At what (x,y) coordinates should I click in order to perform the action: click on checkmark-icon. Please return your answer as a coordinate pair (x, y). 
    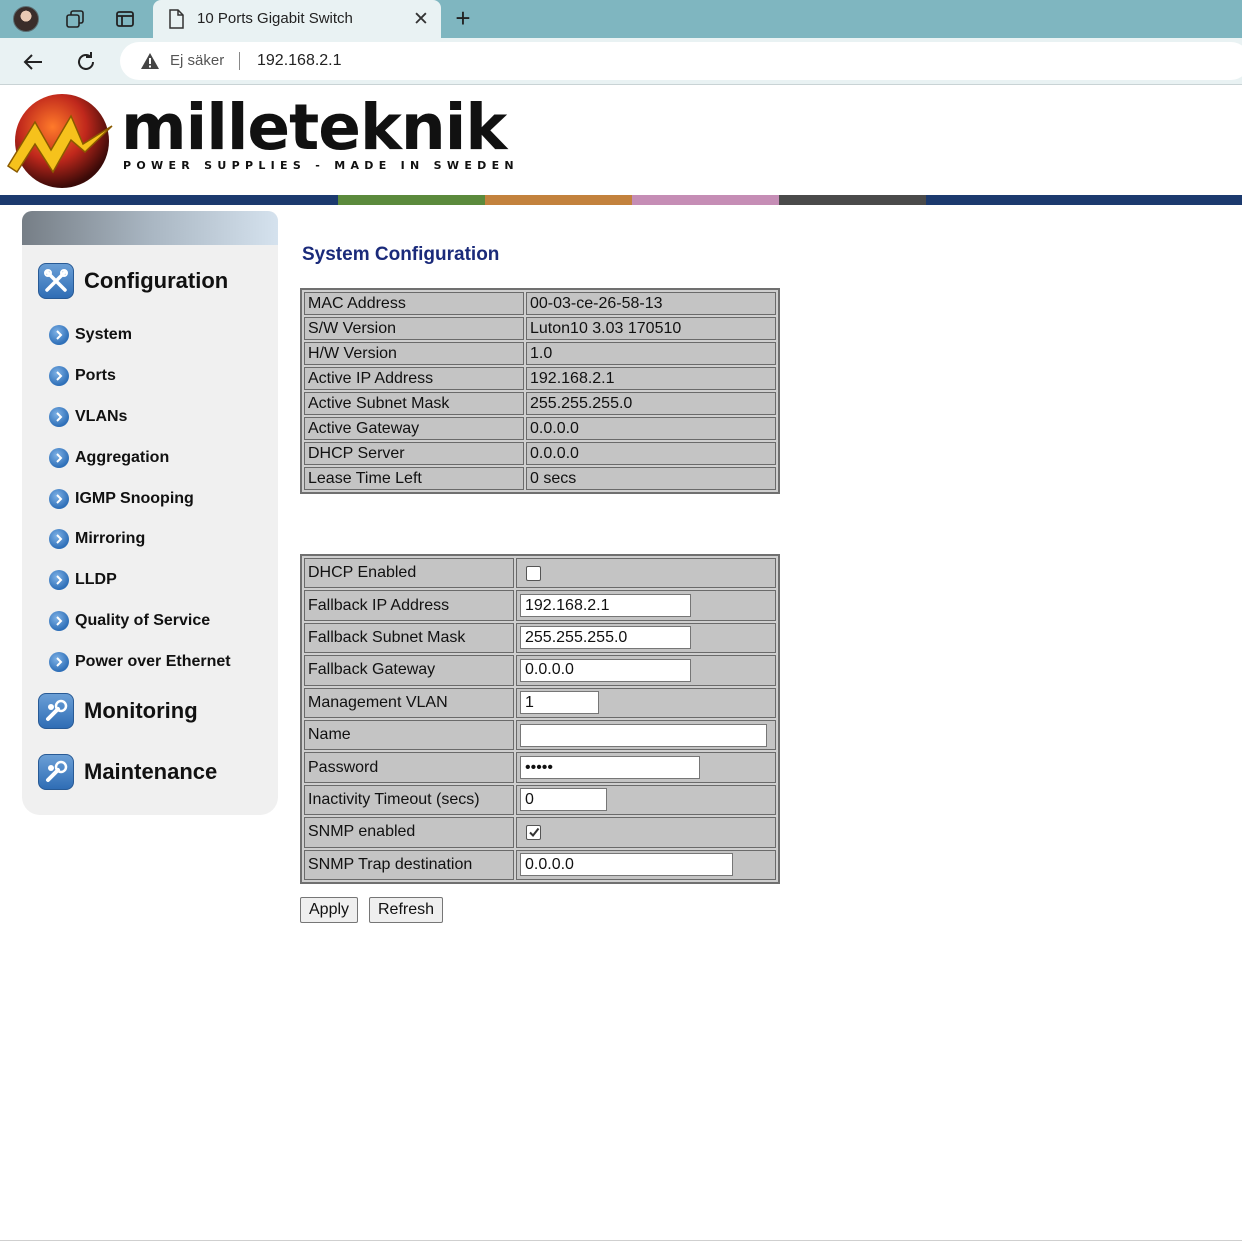
    Looking at the image, I should click on (533, 833).